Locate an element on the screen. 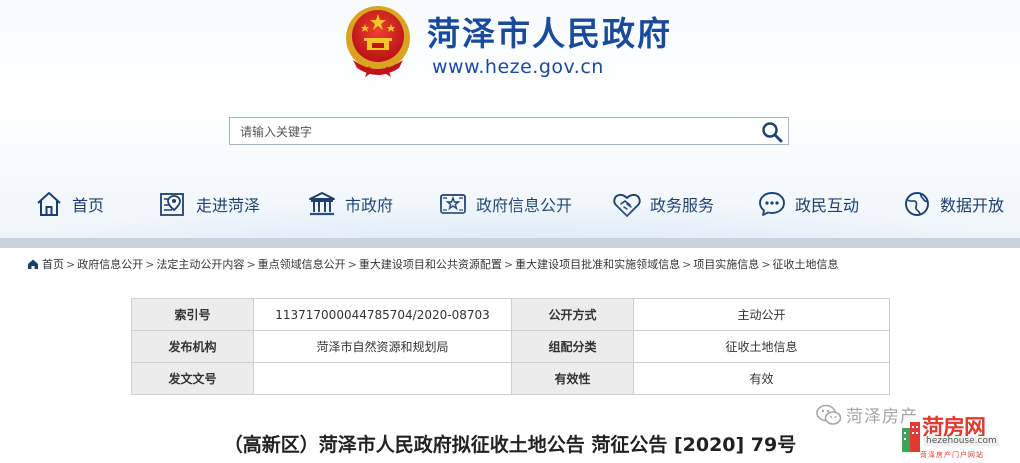  nav-item-government-services: 政务服务 is located at coordinates (663, 204).